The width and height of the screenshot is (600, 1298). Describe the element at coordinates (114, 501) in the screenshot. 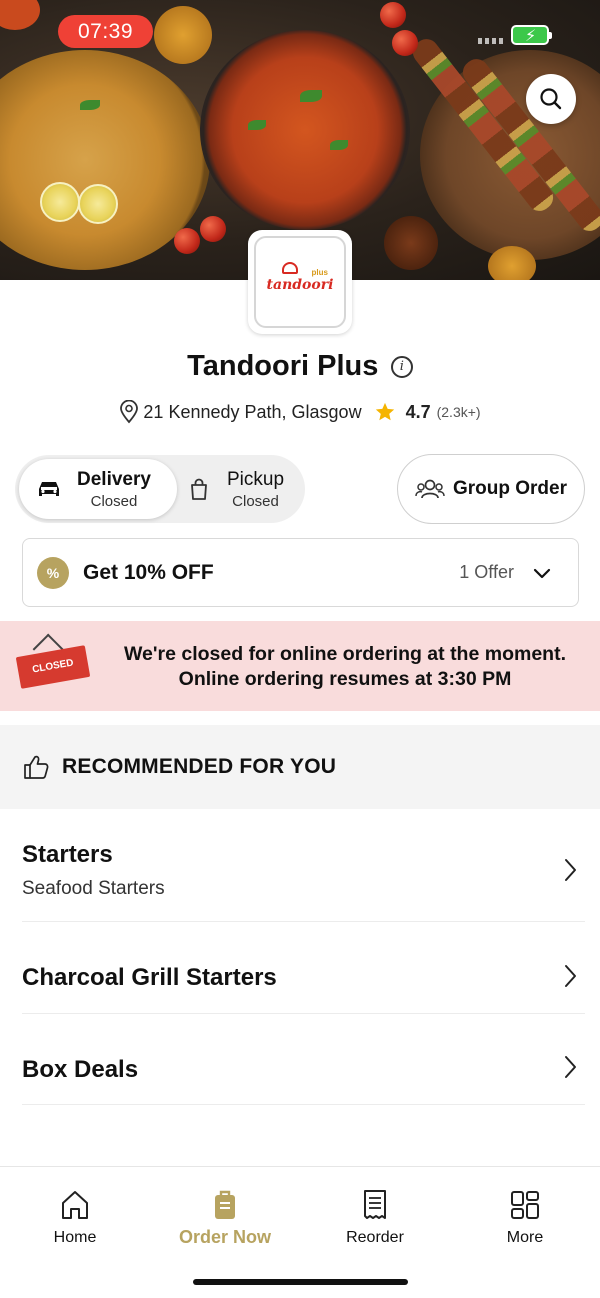

I see `delivery-status: Closed` at that location.